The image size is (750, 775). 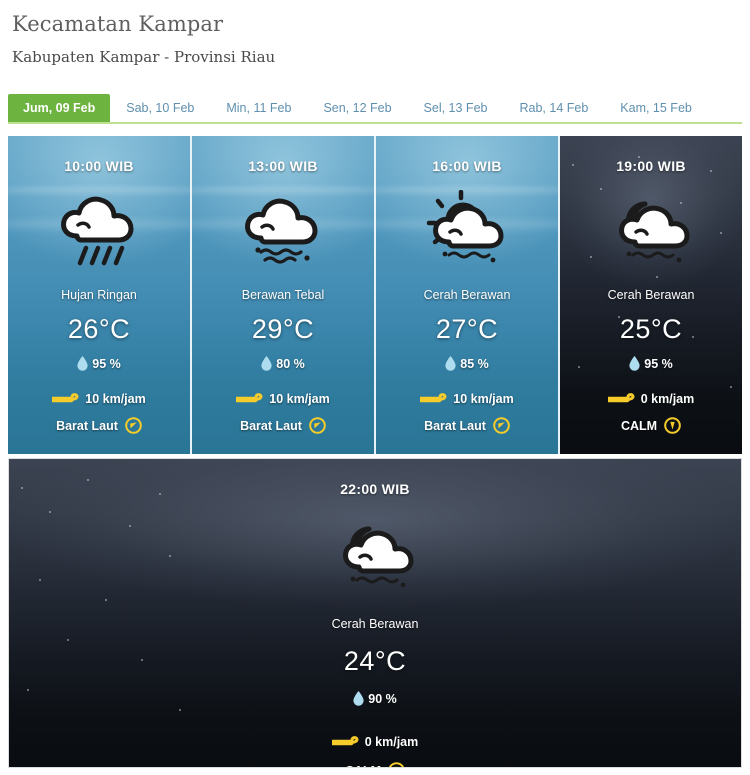 I want to click on humidity-value: 90 %, so click(x=382, y=698).